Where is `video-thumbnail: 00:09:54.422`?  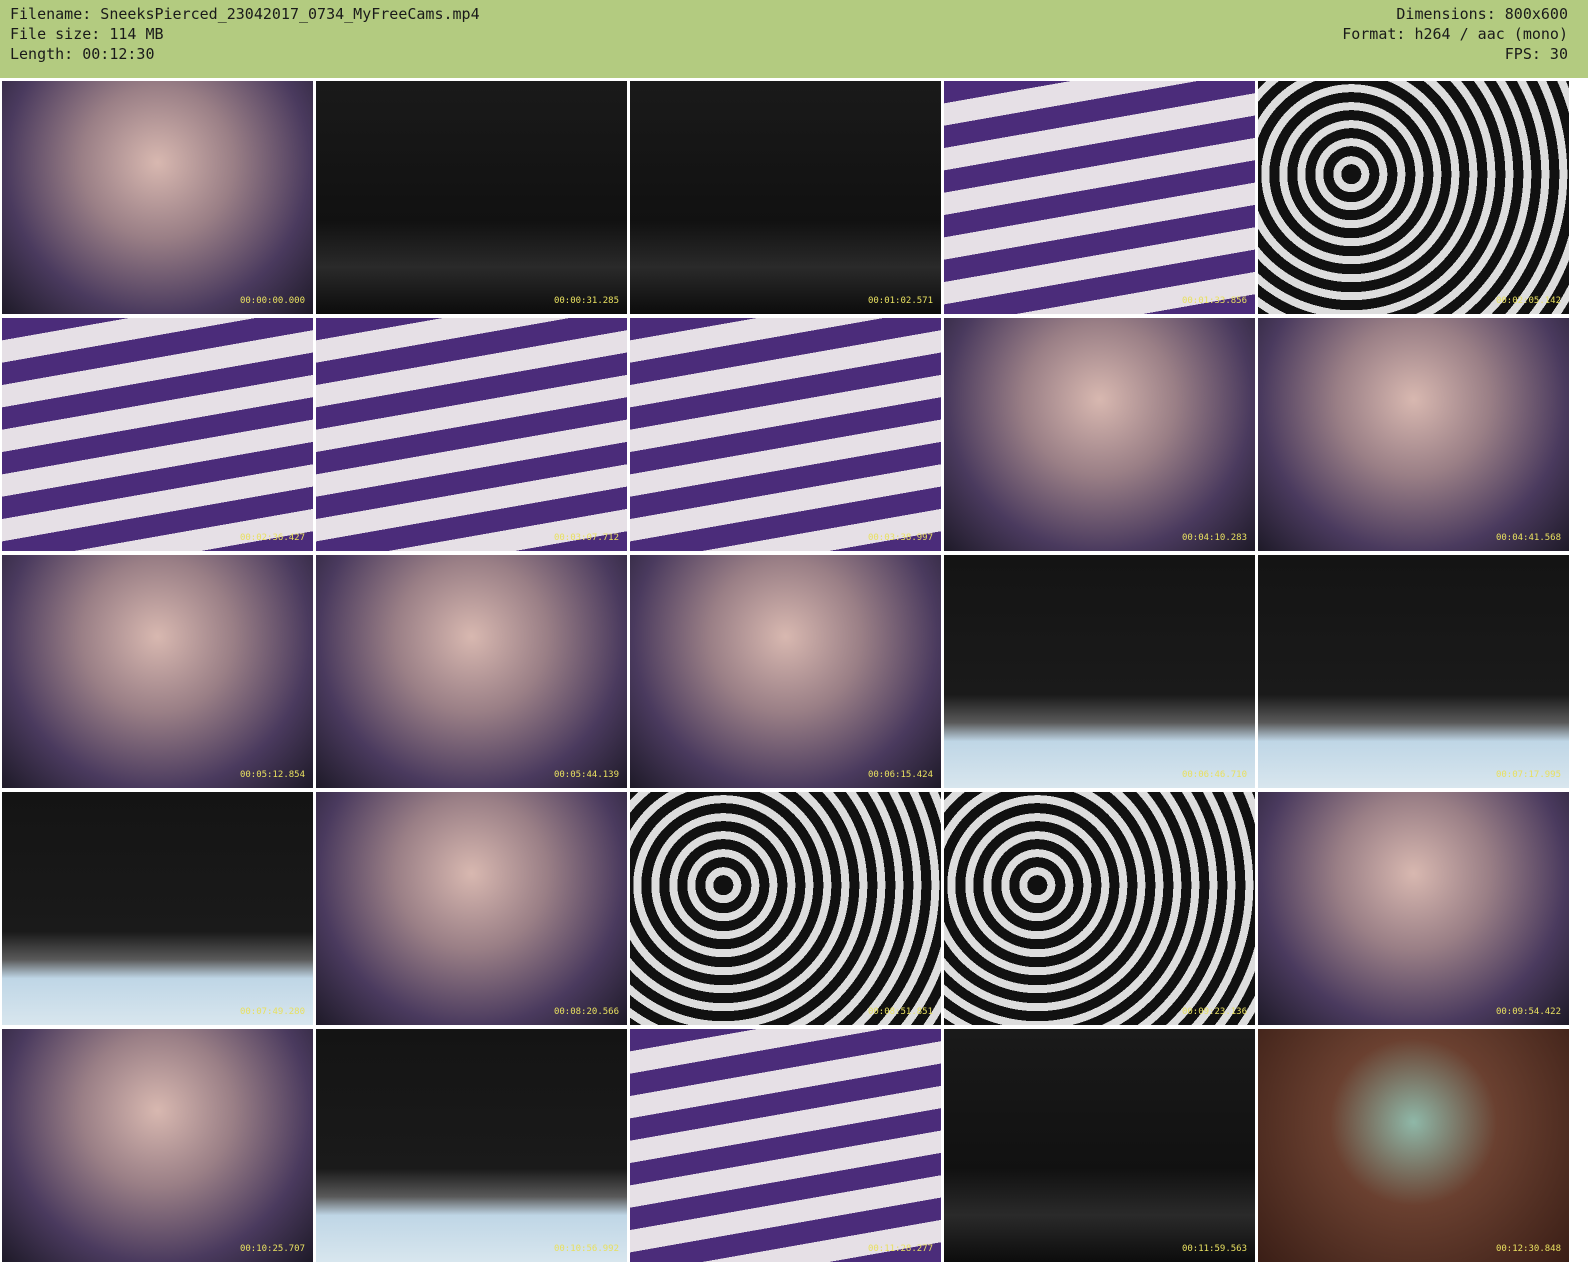
video-thumbnail: 00:09:54.422 is located at coordinates (1413, 908).